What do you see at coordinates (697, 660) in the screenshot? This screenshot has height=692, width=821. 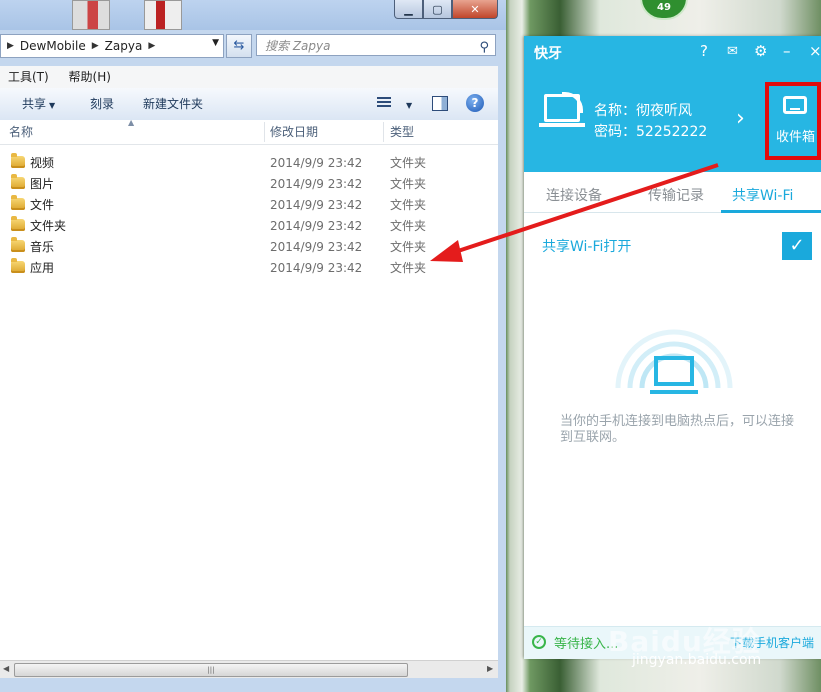 I see `watermark-url: jingyan.baidu.com` at bounding box center [697, 660].